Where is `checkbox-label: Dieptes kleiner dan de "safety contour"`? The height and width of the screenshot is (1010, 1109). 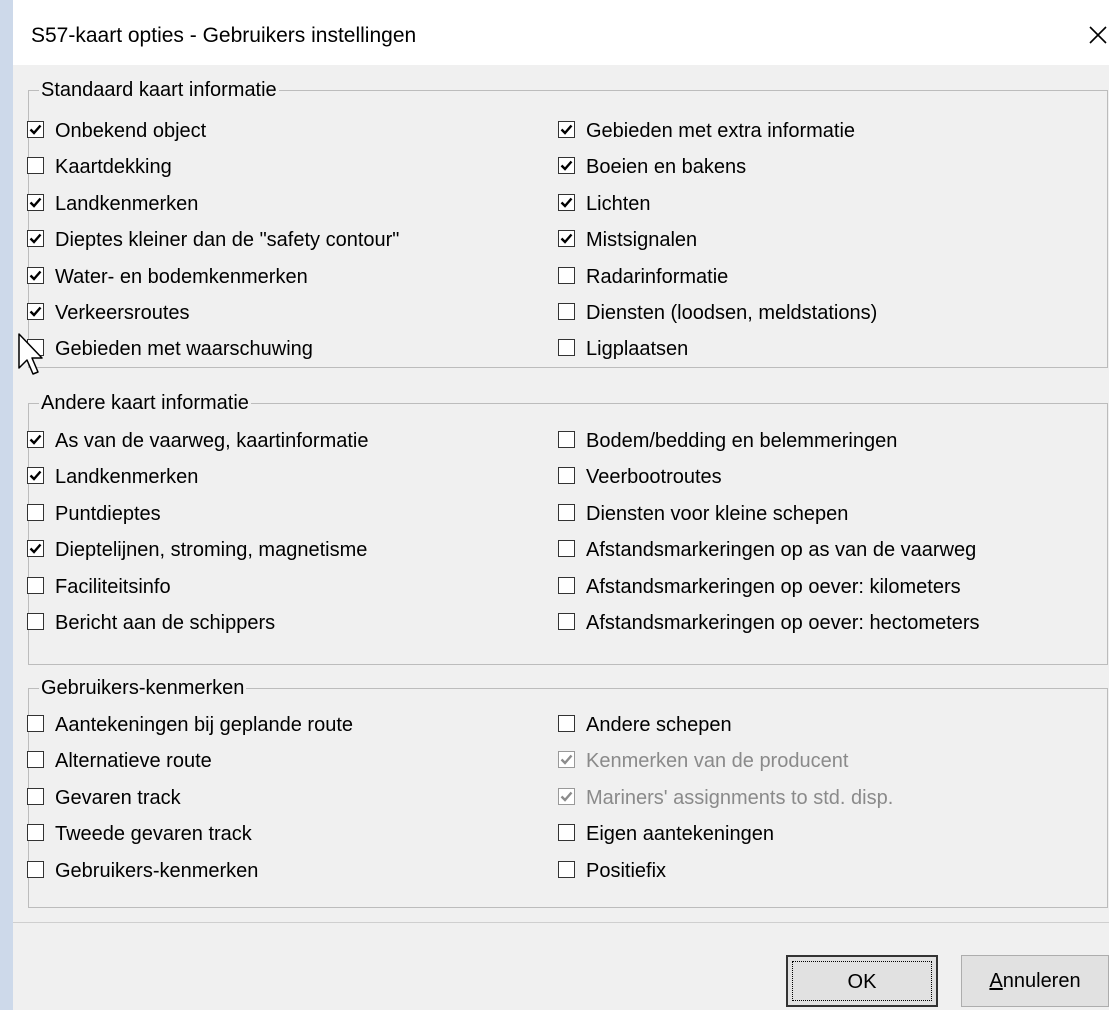
checkbox-label: Dieptes kleiner dan de "safety contour" is located at coordinates (227, 240).